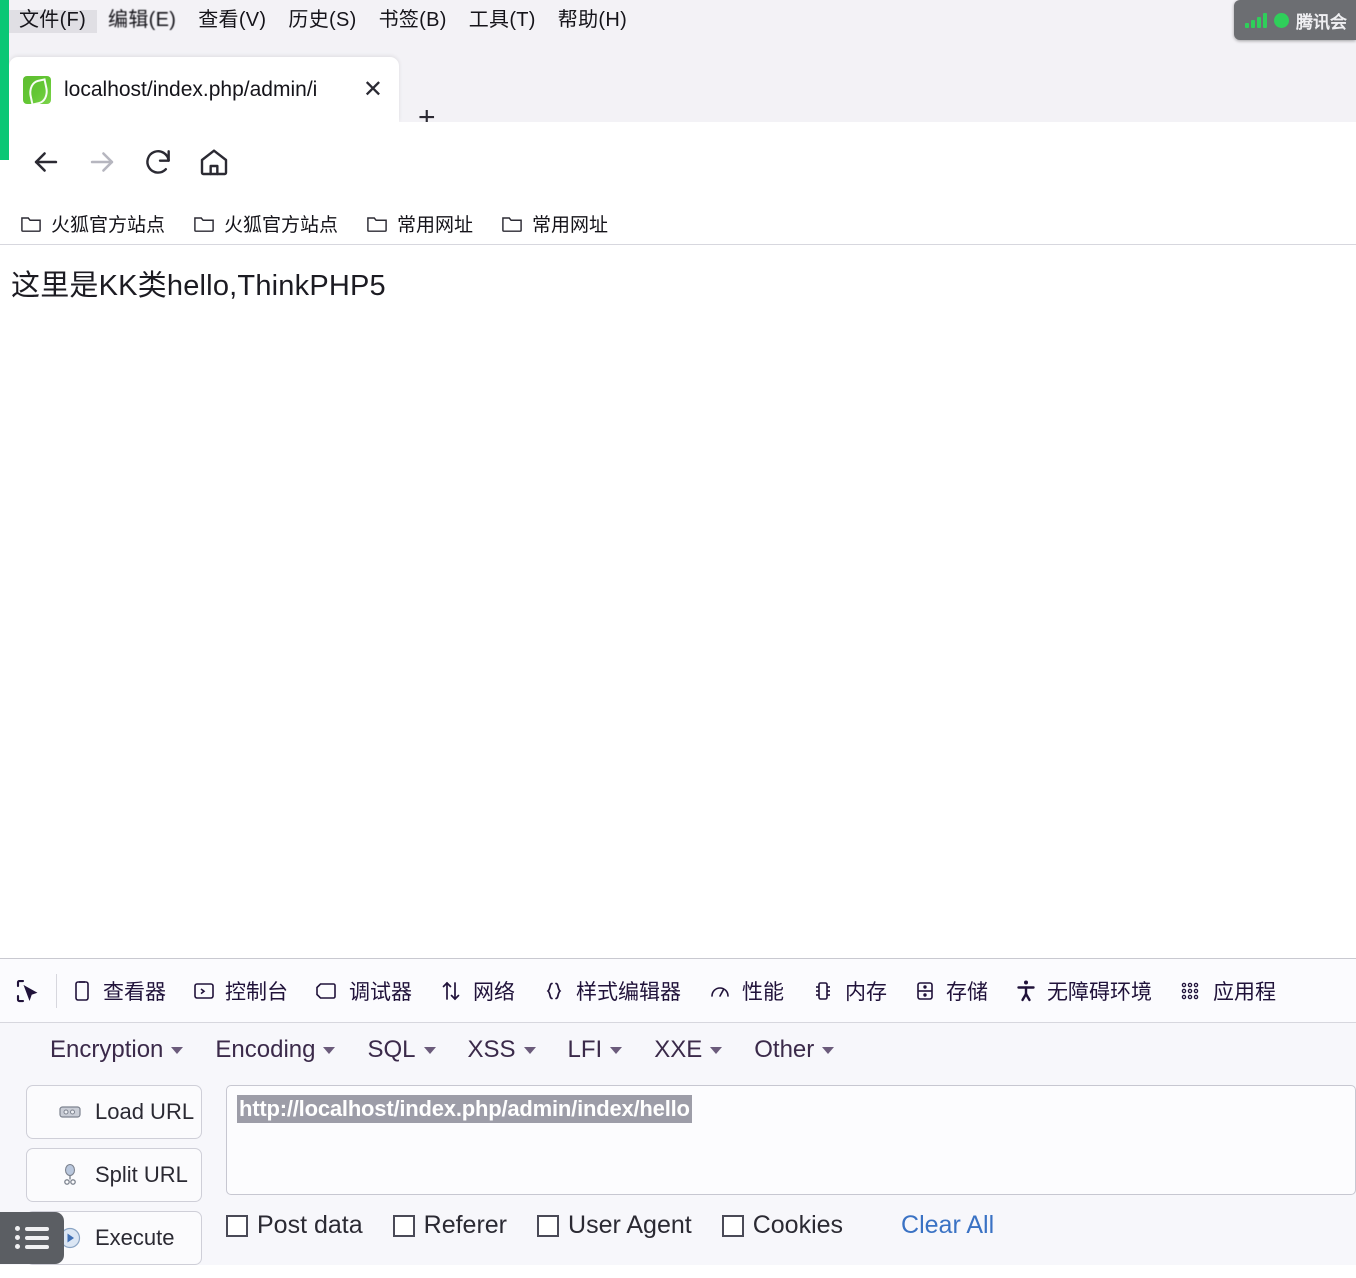  I want to click on hackbar-menu-label: SQL, so click(391, 1049).